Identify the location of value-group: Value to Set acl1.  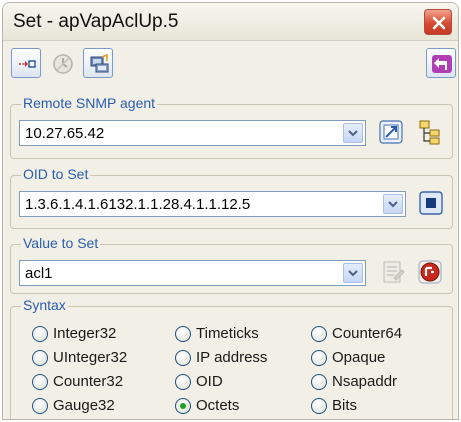
(231, 264).